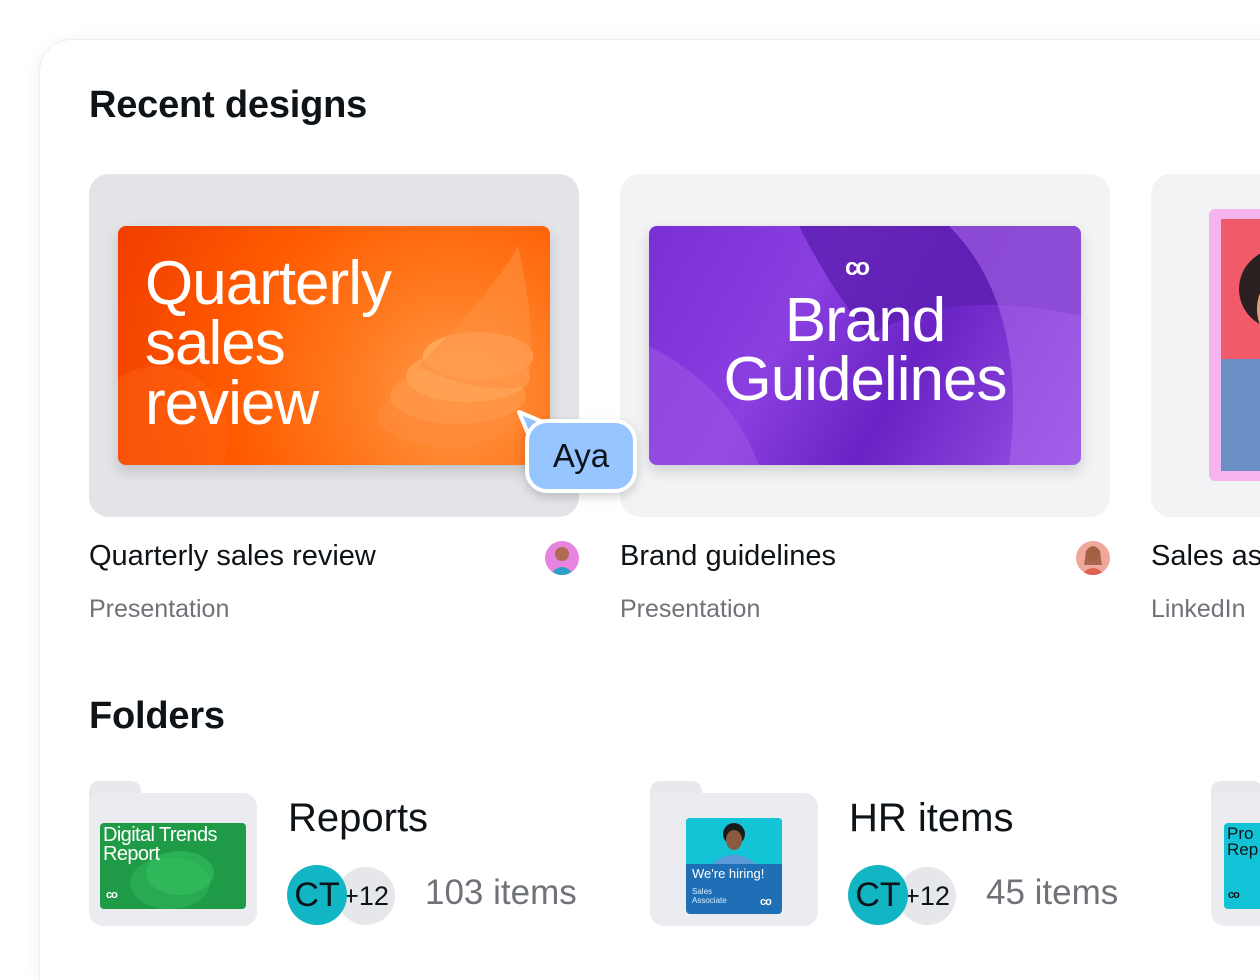 This screenshot has height=980, width=1260. Describe the element at coordinates (501, 892) in the screenshot. I see `folder-item-count: 103 items` at that location.